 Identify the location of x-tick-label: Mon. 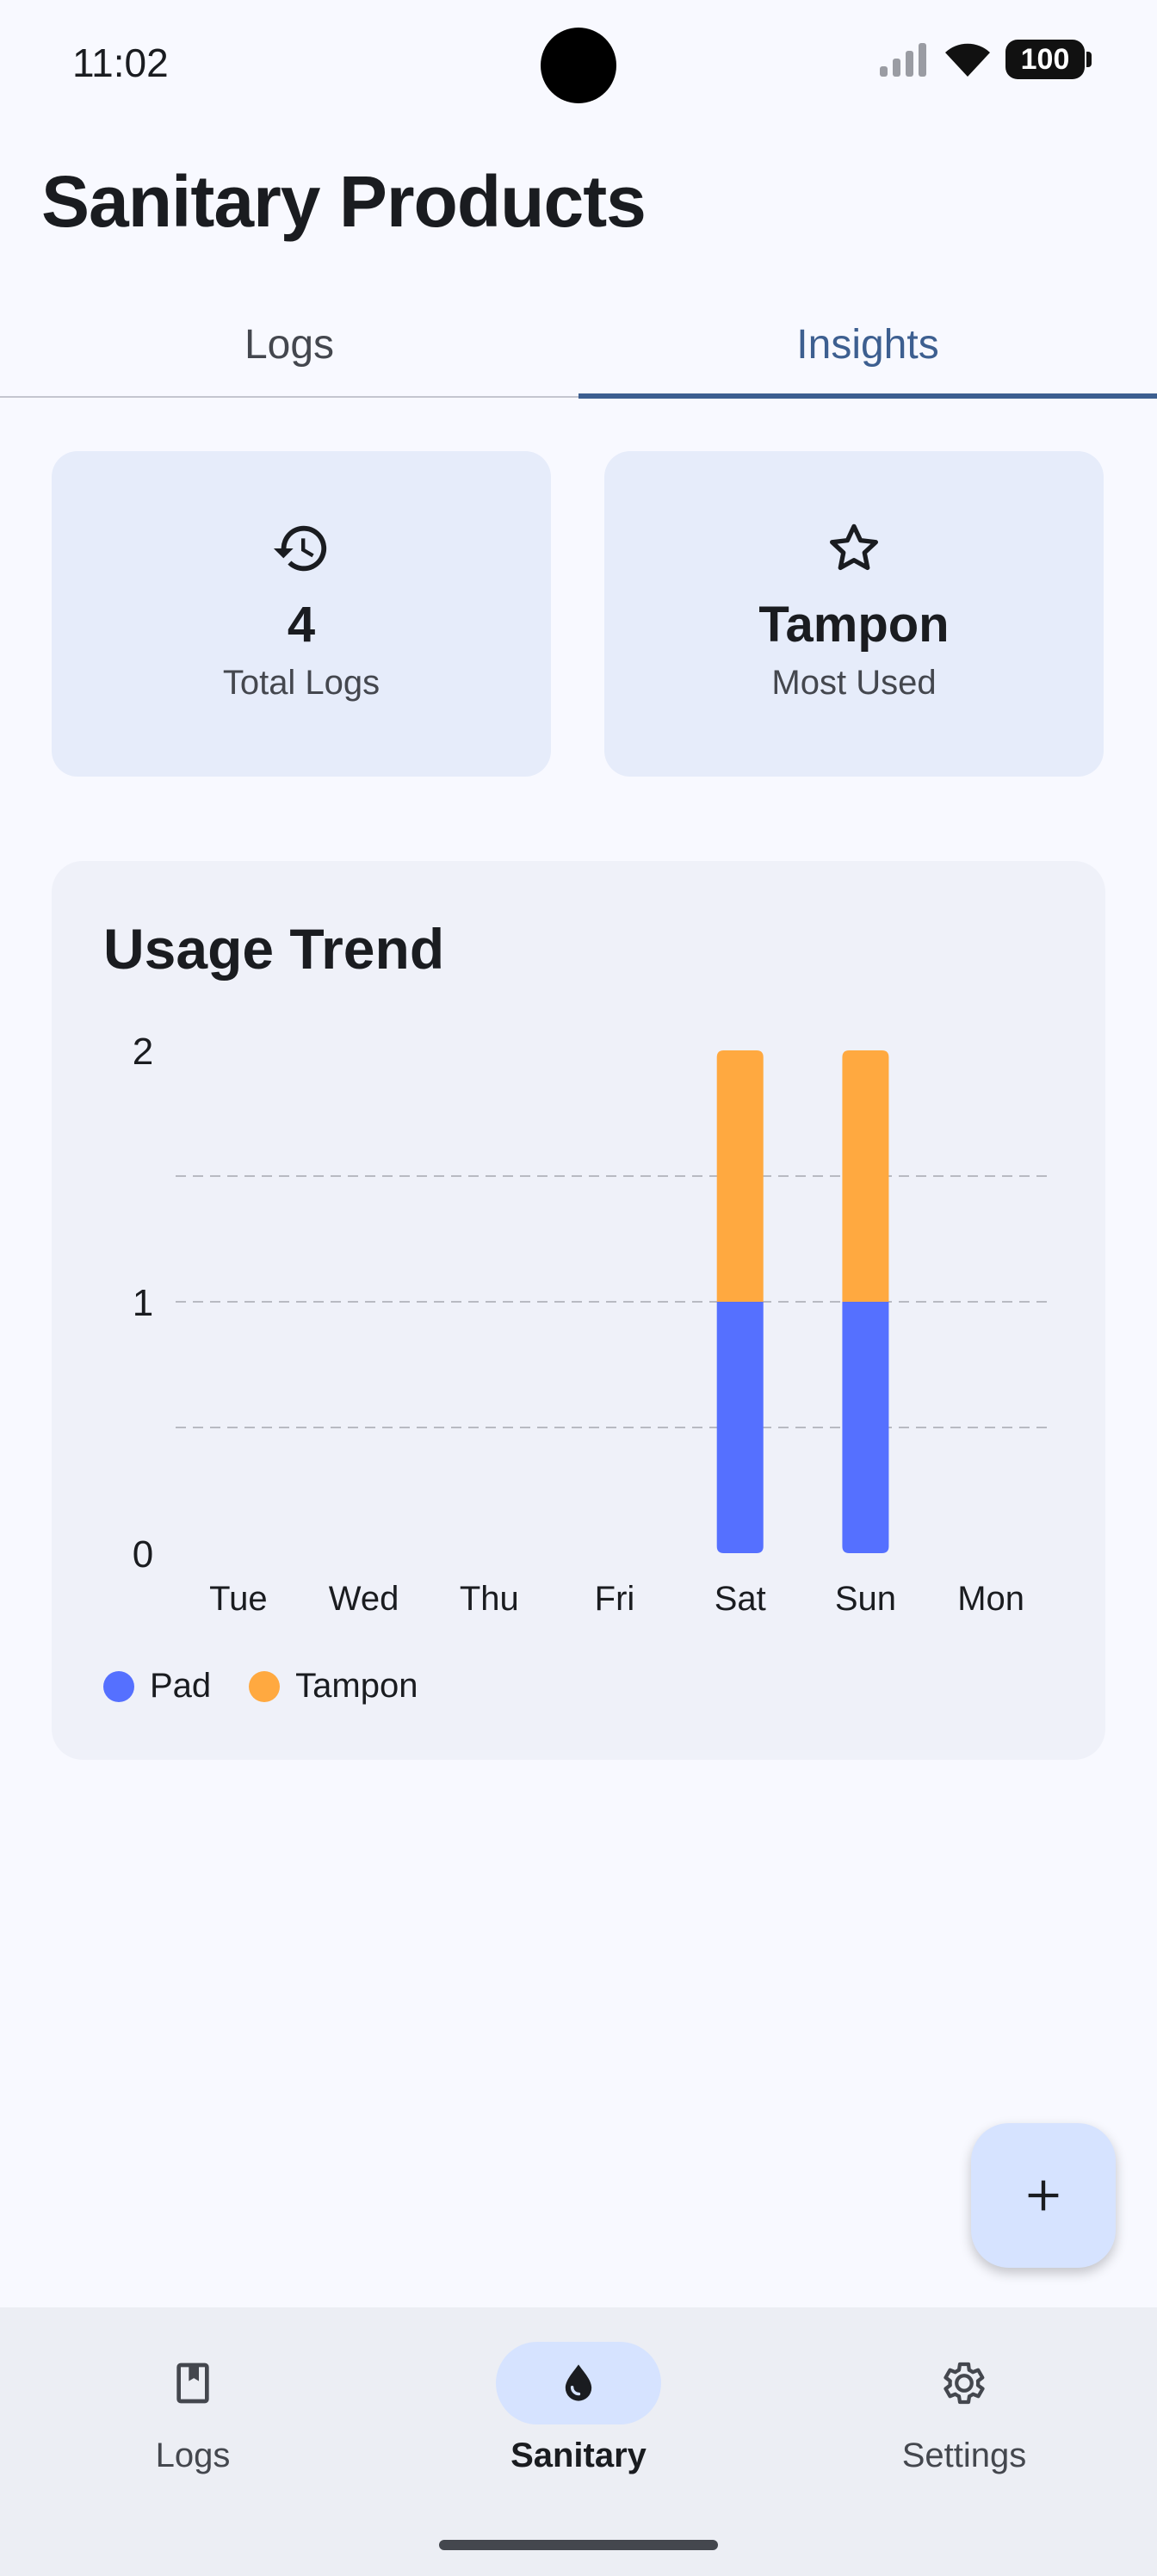
(991, 1599).